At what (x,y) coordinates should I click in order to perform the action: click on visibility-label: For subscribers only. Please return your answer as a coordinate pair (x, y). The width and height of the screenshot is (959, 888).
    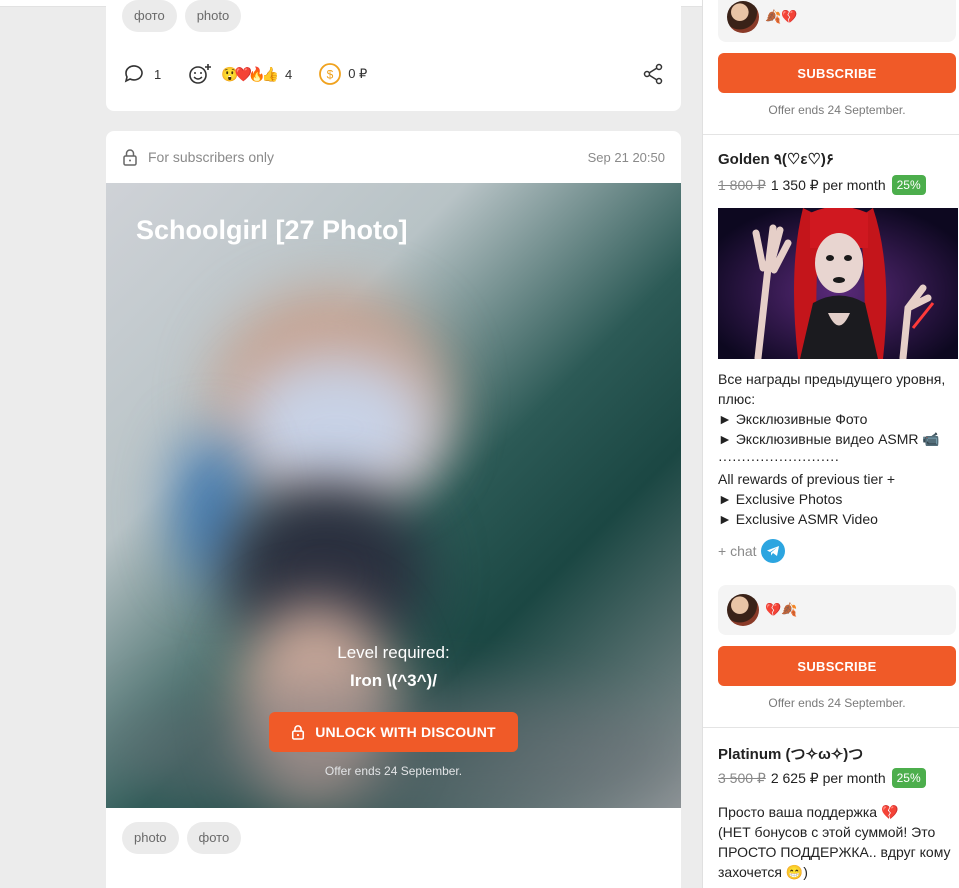
    Looking at the image, I should click on (211, 157).